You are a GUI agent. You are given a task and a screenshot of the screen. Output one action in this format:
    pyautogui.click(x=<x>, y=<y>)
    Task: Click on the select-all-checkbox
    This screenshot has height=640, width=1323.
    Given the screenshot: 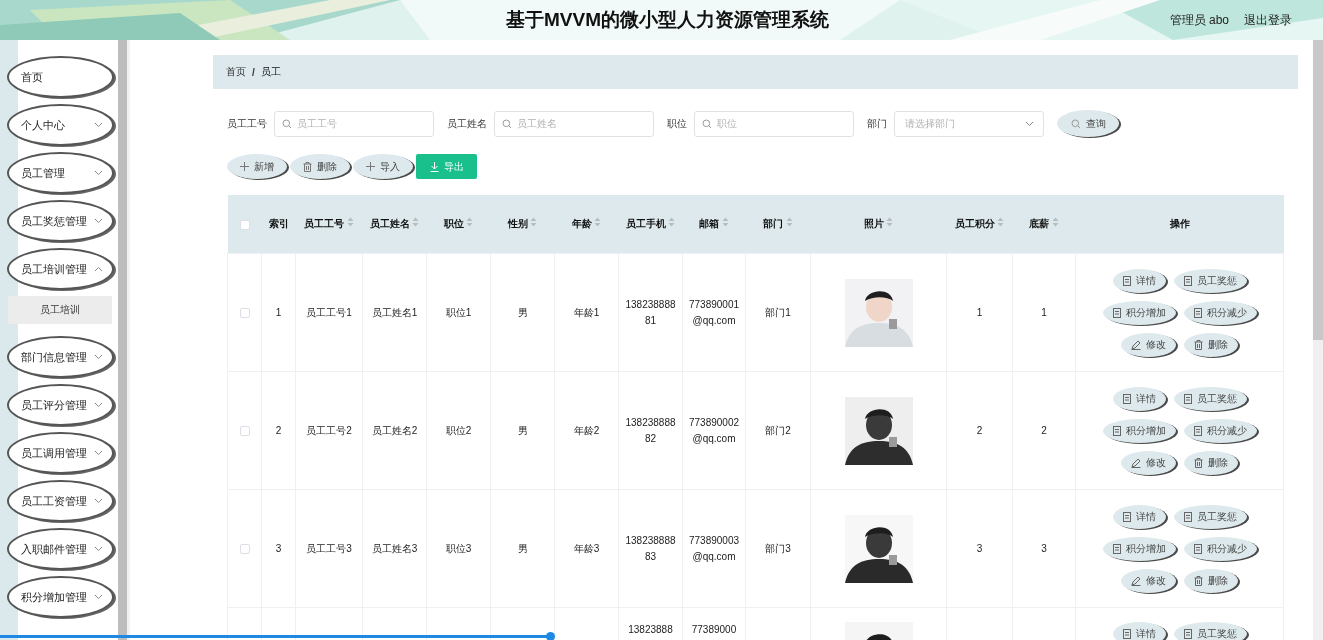 What is the action you would take?
    pyautogui.click(x=244, y=224)
    